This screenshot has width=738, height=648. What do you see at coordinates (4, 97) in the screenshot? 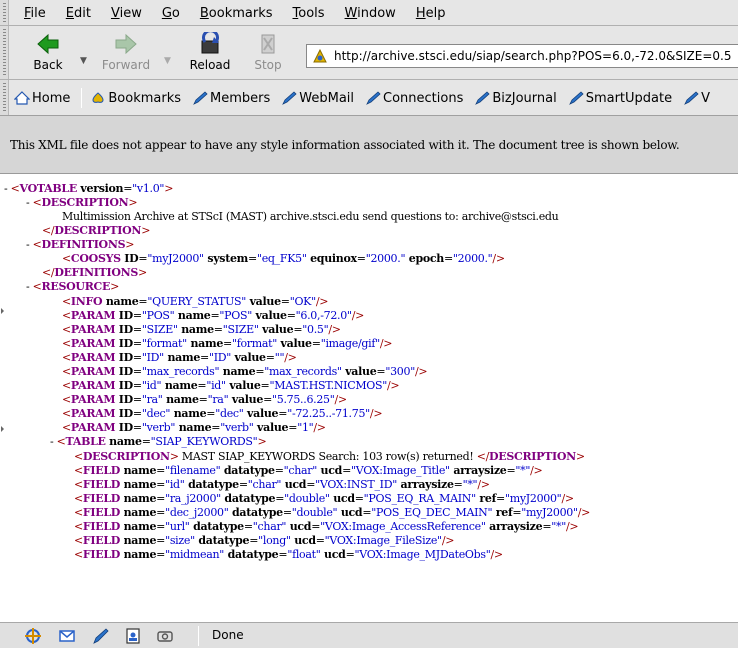
I see `personalbar-grip` at bounding box center [4, 97].